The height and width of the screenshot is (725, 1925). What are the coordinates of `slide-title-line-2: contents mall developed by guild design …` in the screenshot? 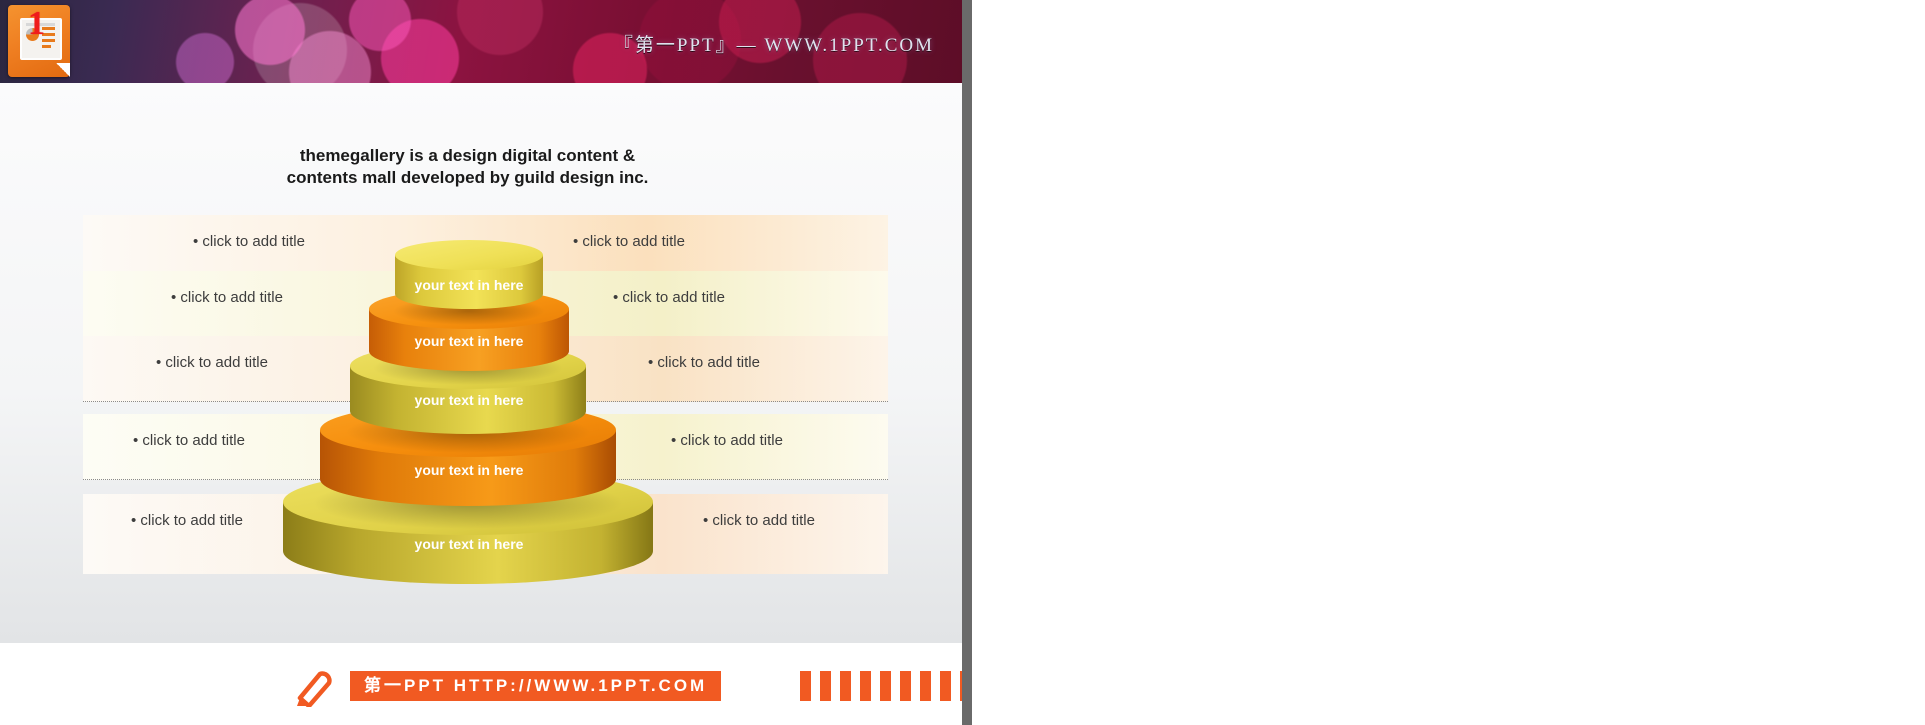 It's located at (467, 177).